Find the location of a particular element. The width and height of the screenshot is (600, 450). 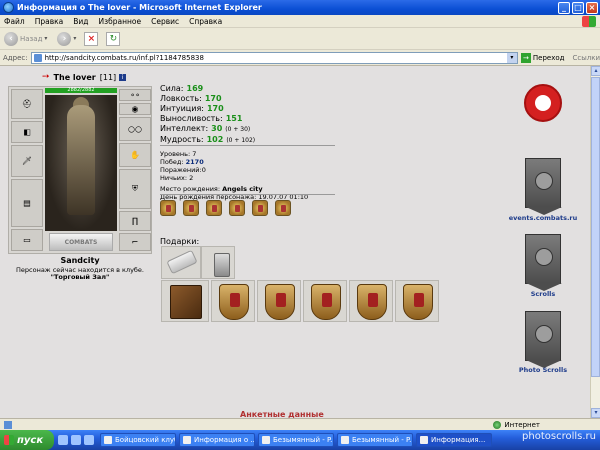

menu-view: Вид is located at coordinates (81, 21).